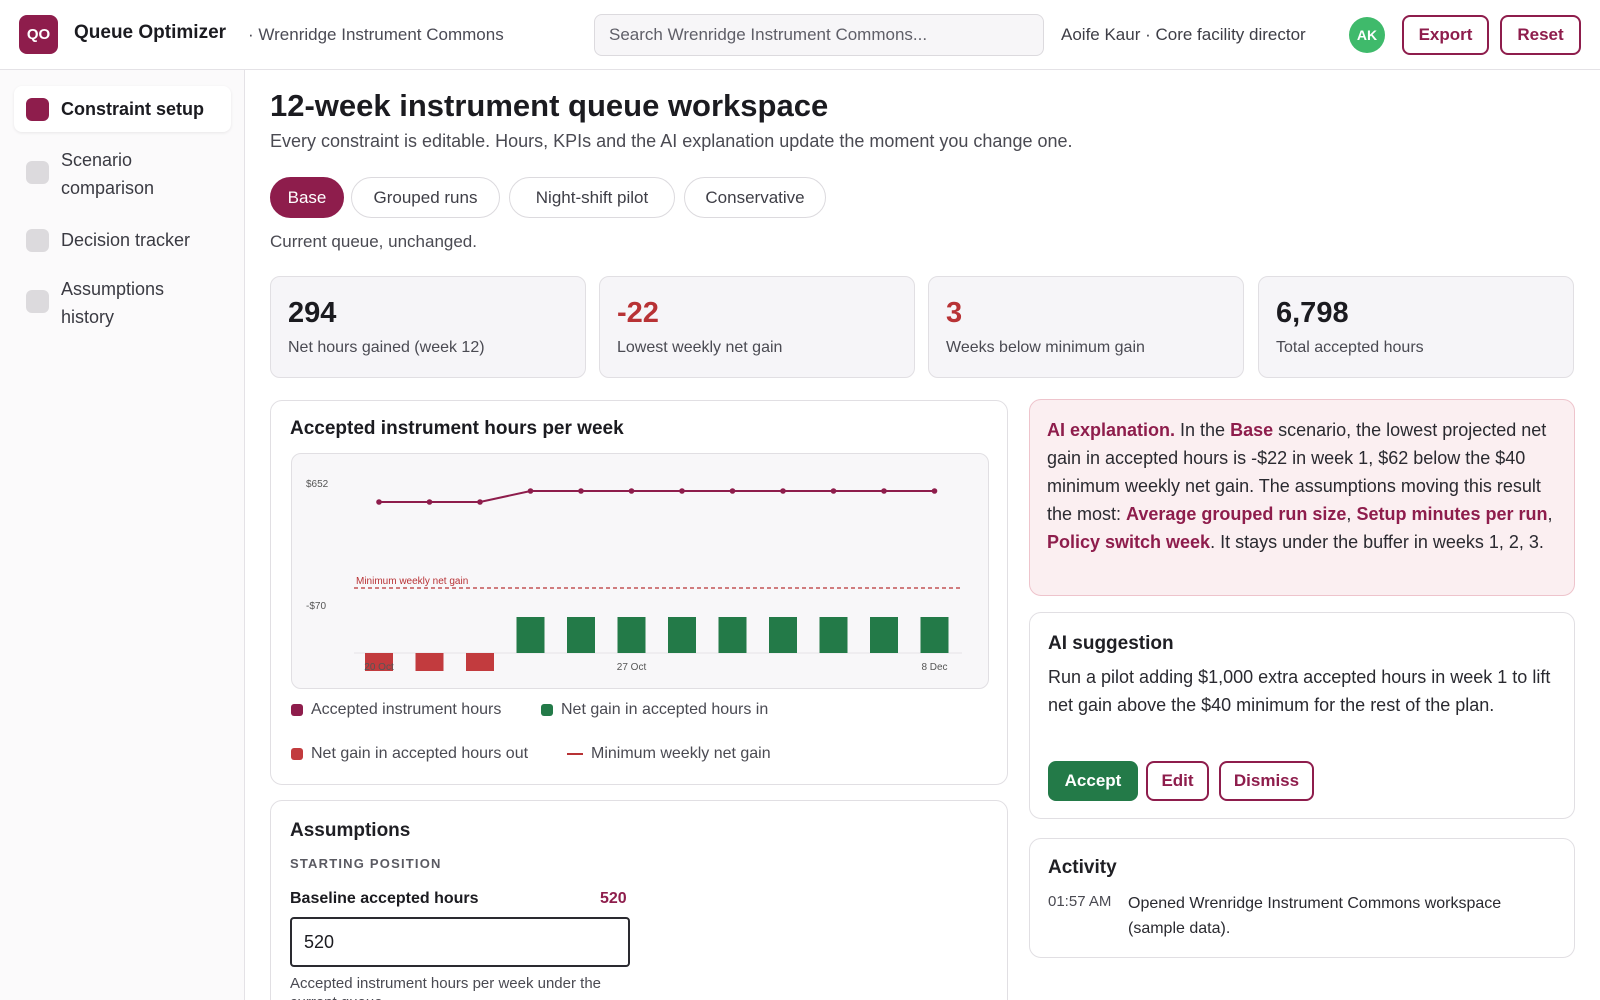  Describe the element at coordinates (373, 241) in the screenshot. I see `scenario-description: Current queue, unchanged.` at that location.